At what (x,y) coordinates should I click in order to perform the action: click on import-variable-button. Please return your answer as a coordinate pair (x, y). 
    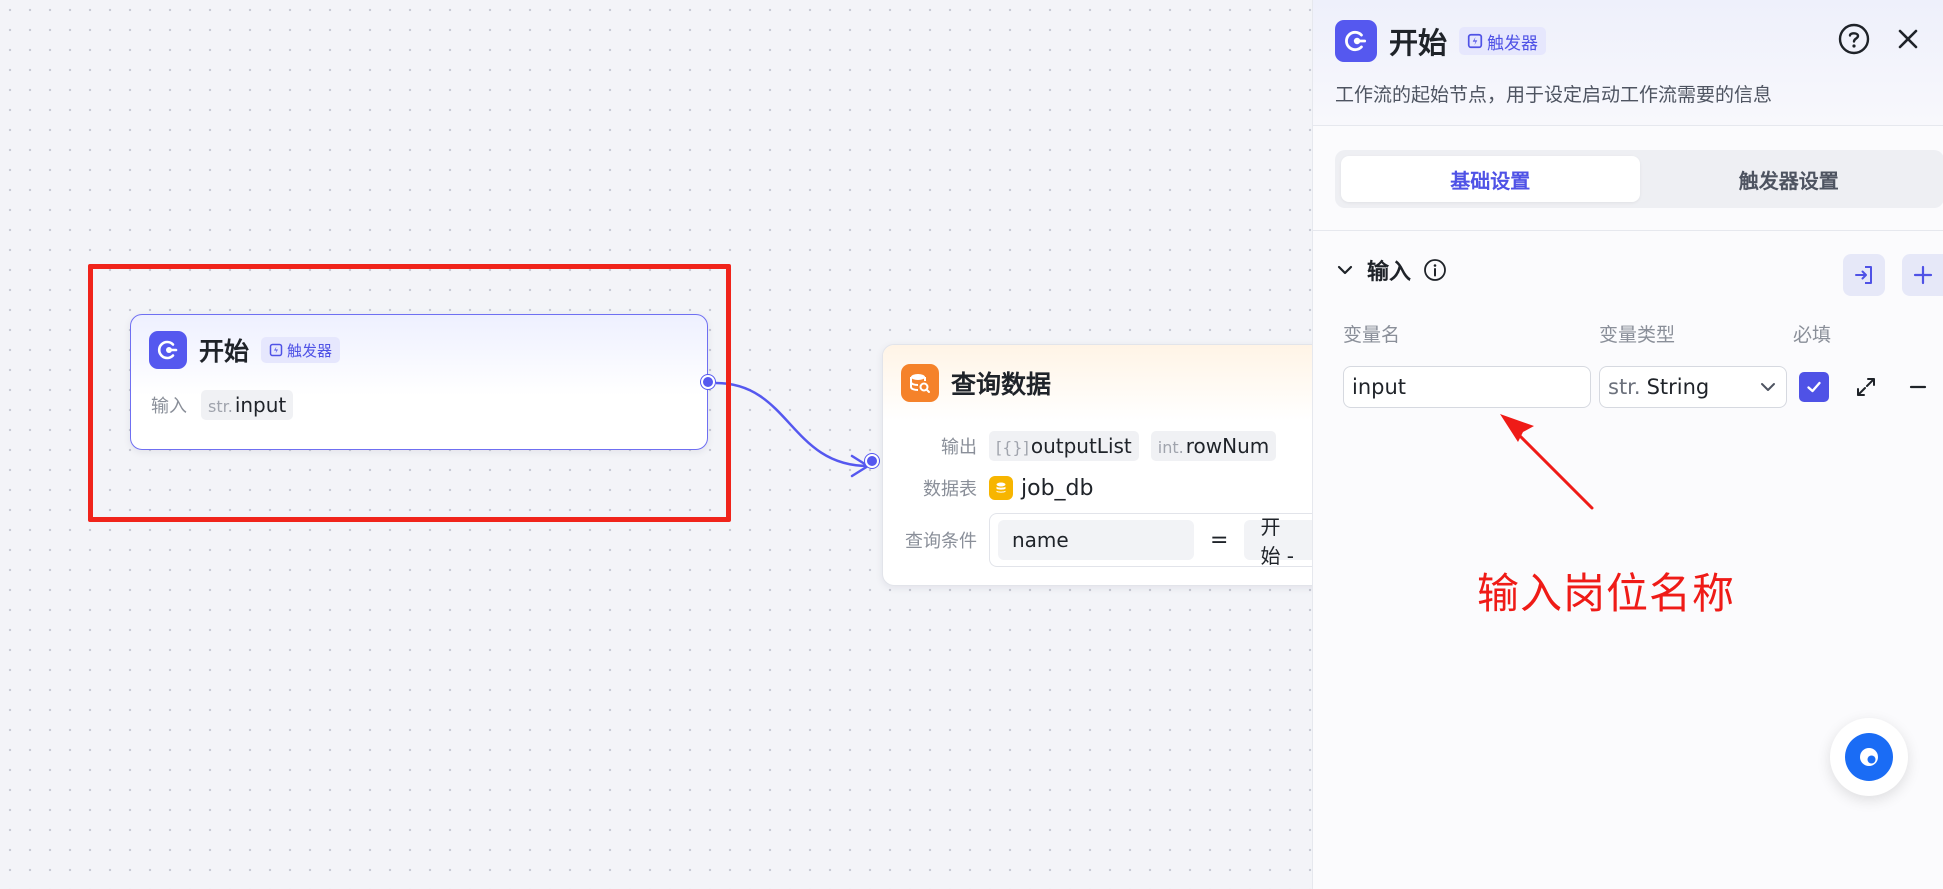
    Looking at the image, I should click on (1864, 275).